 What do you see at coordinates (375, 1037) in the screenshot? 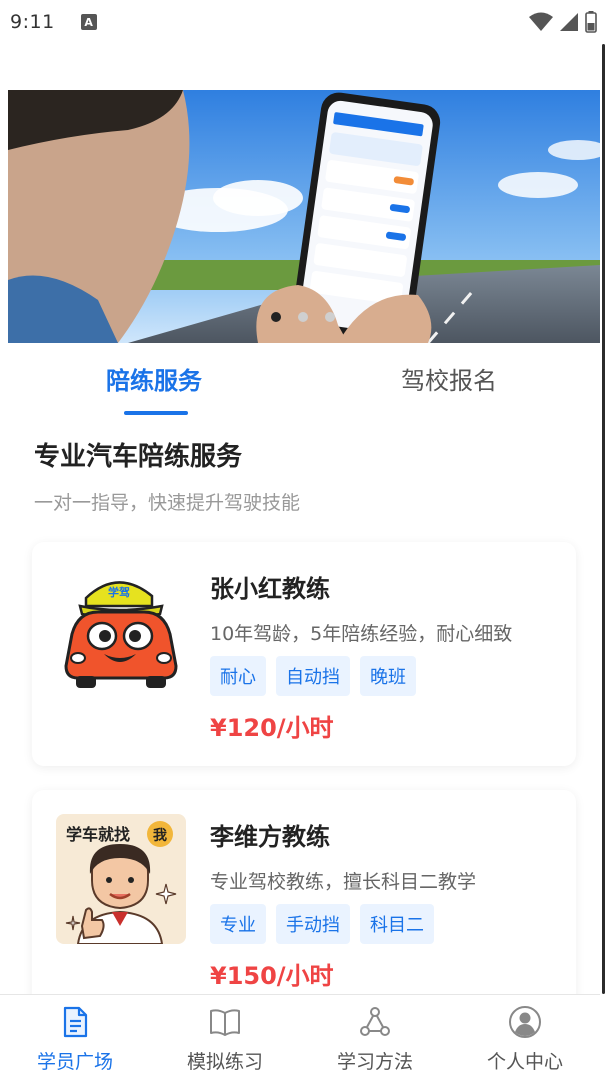
I see `nav-item-study-methods: 学习方法` at bounding box center [375, 1037].